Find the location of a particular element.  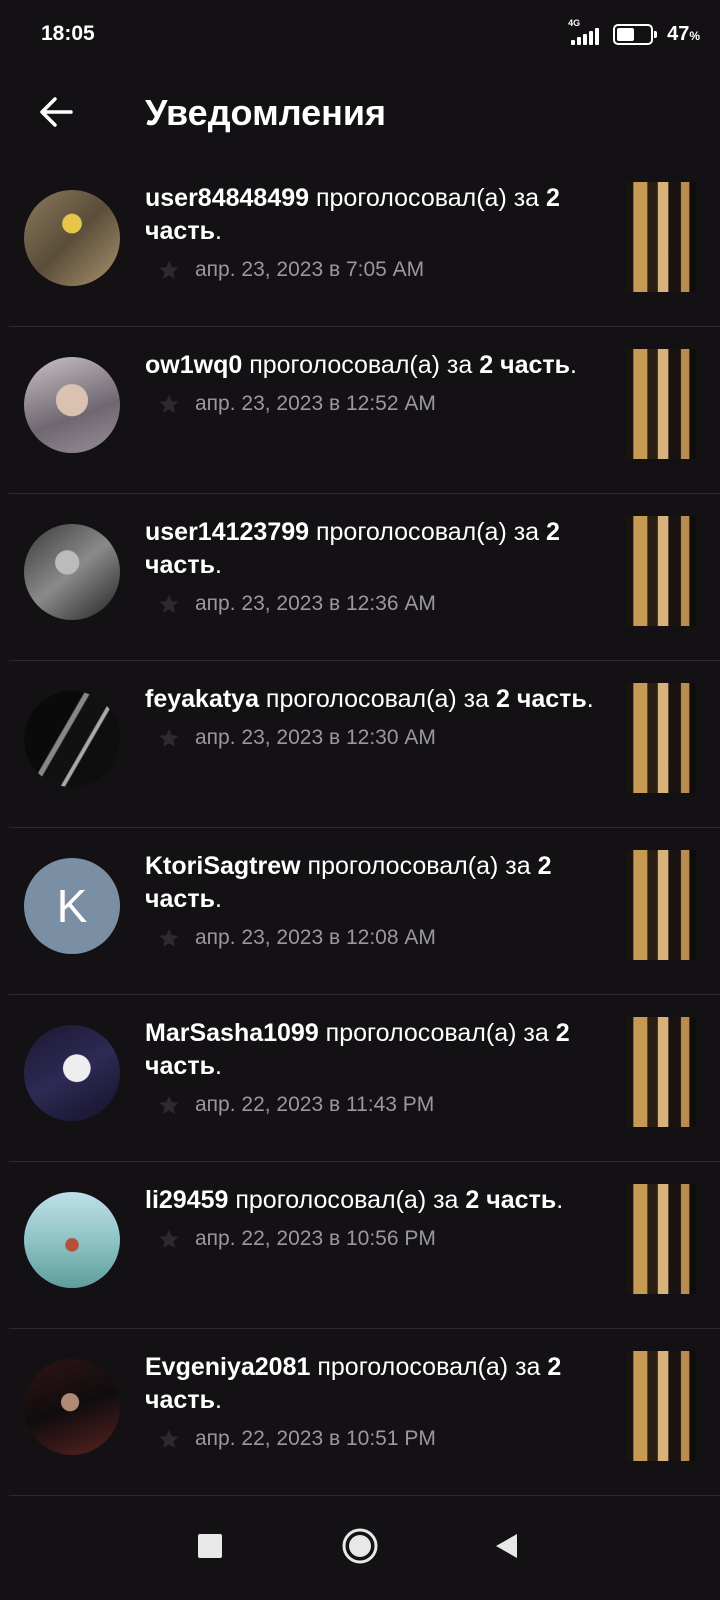

username: user14123799 is located at coordinates (227, 532).